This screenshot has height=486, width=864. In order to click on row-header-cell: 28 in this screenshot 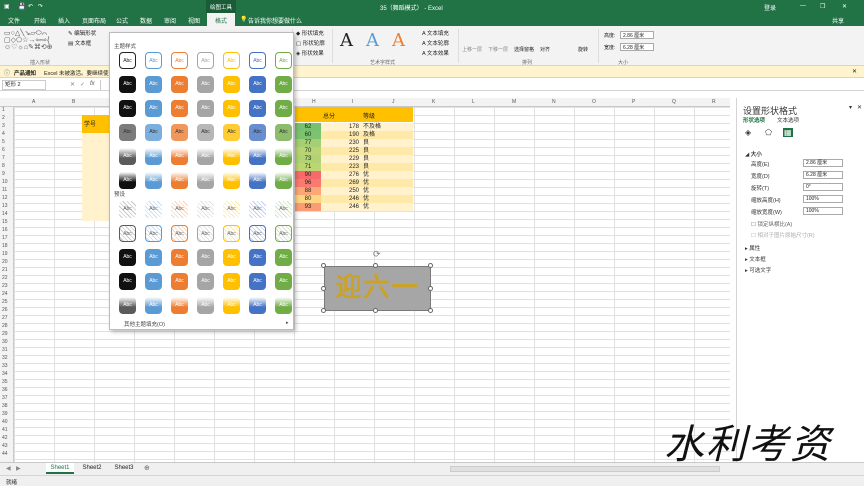, I will do `click(5, 326)`.